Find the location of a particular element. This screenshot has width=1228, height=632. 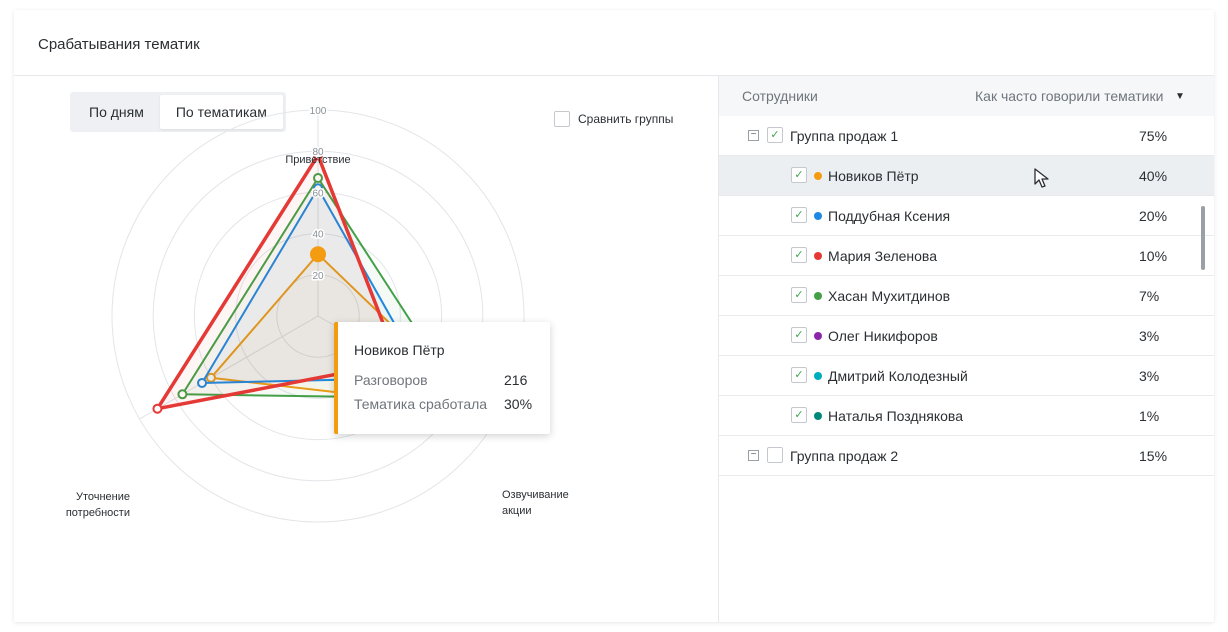

group-row: − ✓ Группа продаж 1 75% is located at coordinates (966, 136).